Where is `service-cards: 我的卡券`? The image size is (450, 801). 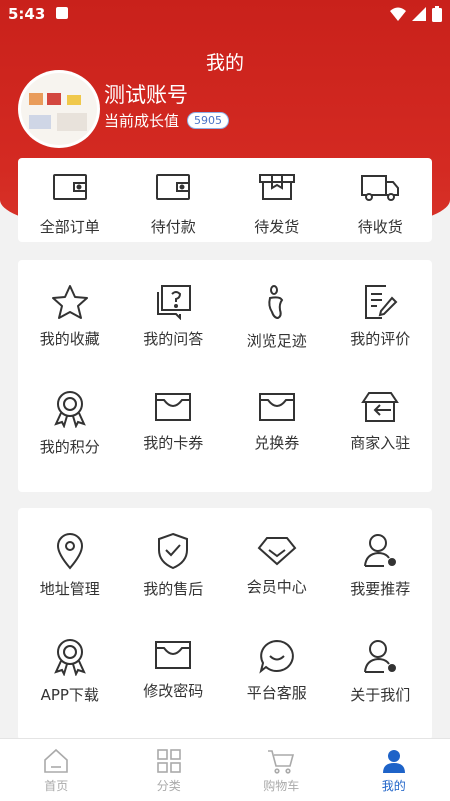
service-cards: 我的卡券 is located at coordinates (174, 419).